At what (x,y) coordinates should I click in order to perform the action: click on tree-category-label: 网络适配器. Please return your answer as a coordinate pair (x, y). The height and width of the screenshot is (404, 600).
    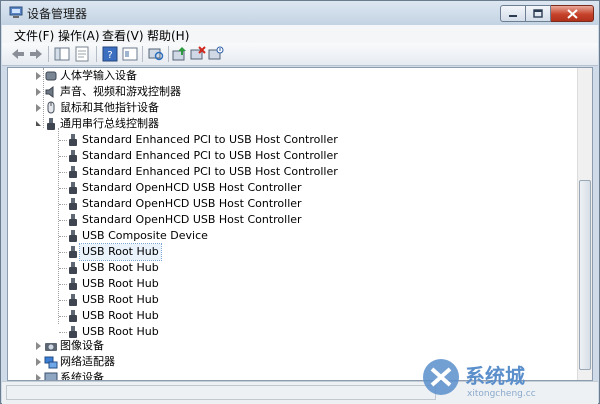
    Looking at the image, I should click on (87, 361).